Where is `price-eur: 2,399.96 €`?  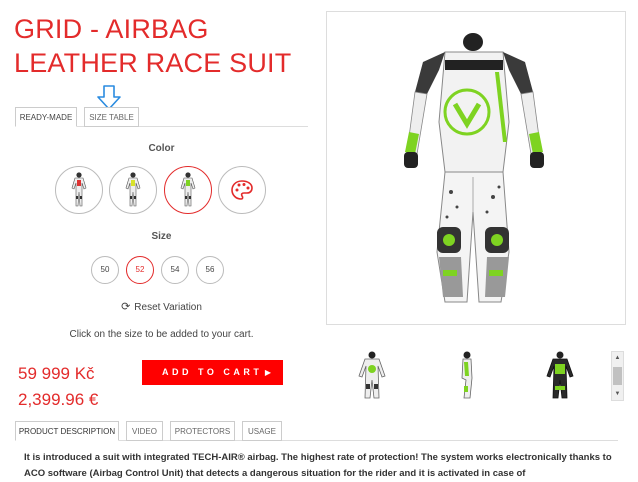 price-eur: 2,399.96 € is located at coordinates (58, 399).